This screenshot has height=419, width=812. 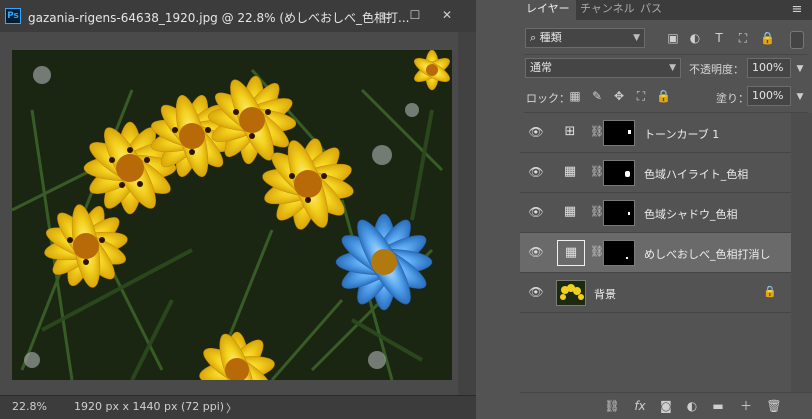 I want to click on blend-opacity-row: 通常 ▼ 不透明度： 100% ▼, so click(x=666, y=69).